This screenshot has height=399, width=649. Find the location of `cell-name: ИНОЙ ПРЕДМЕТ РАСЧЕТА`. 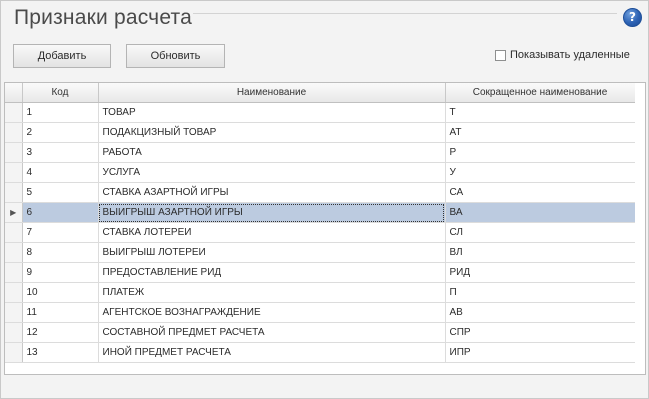

cell-name: ИНОЙ ПРЕДМЕТ РАСЧЕТА is located at coordinates (272, 352).